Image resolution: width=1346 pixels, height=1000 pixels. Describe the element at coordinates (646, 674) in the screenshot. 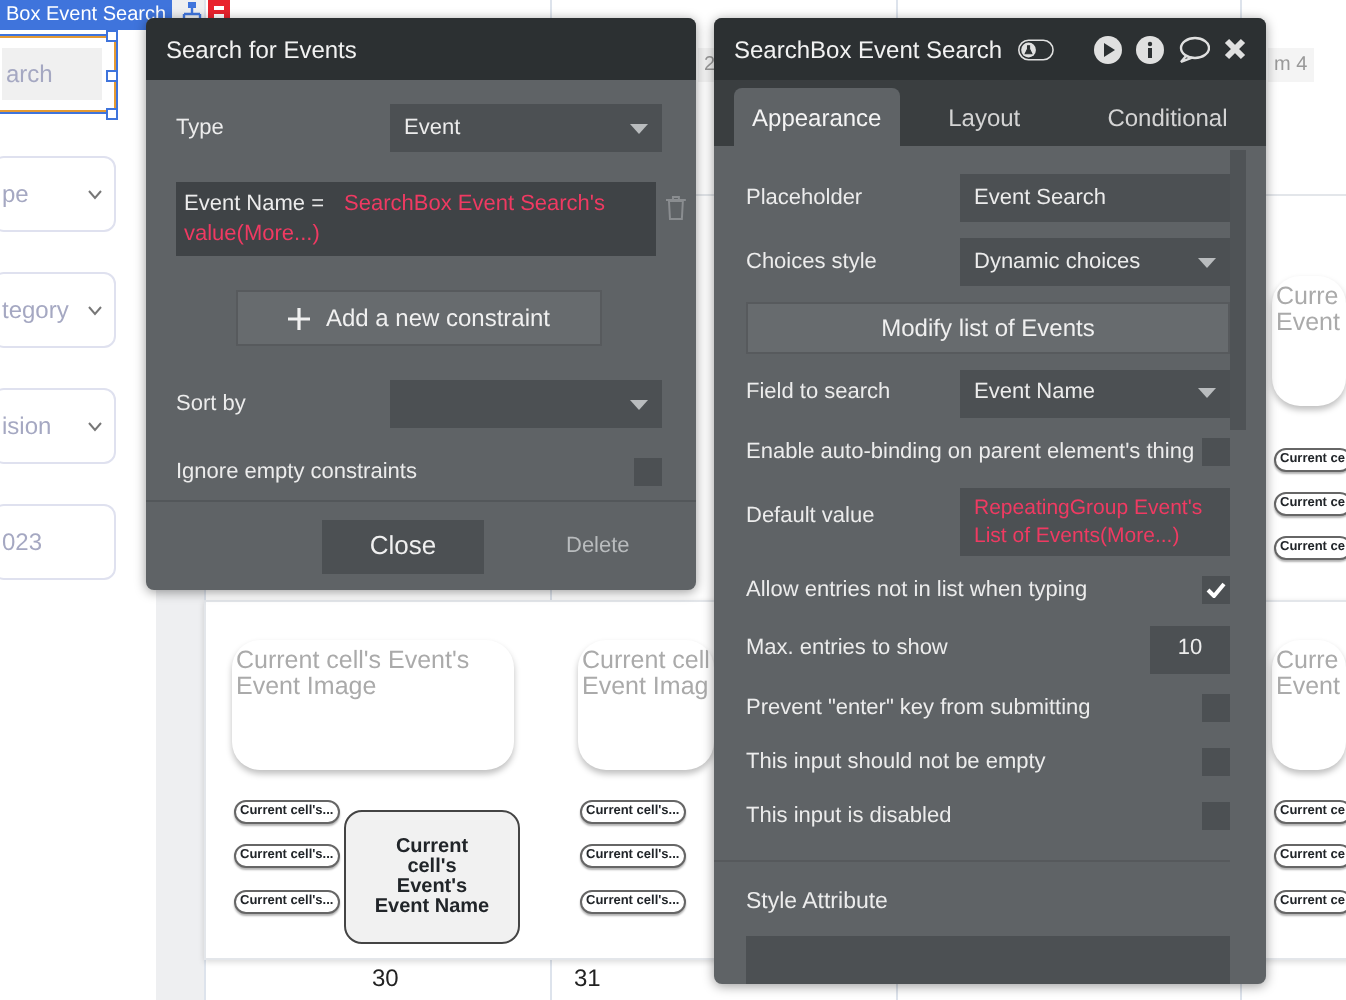

I see `image-caption: Current cell Event Imag` at that location.